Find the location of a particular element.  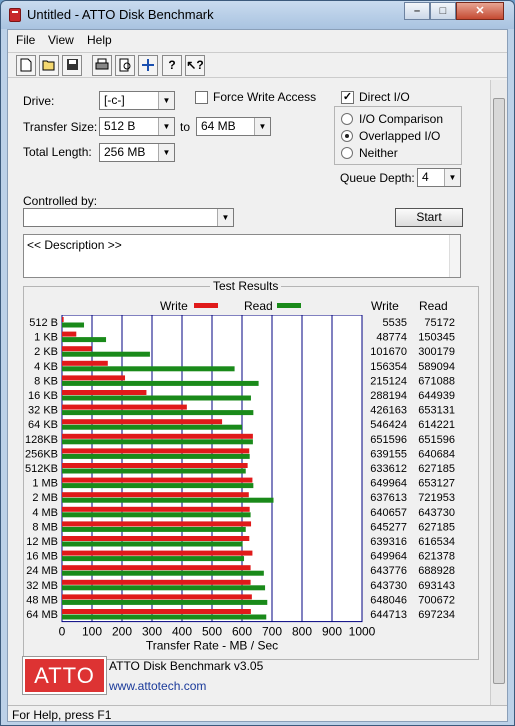

test-results-title: Test Results is located at coordinates (246, 286).